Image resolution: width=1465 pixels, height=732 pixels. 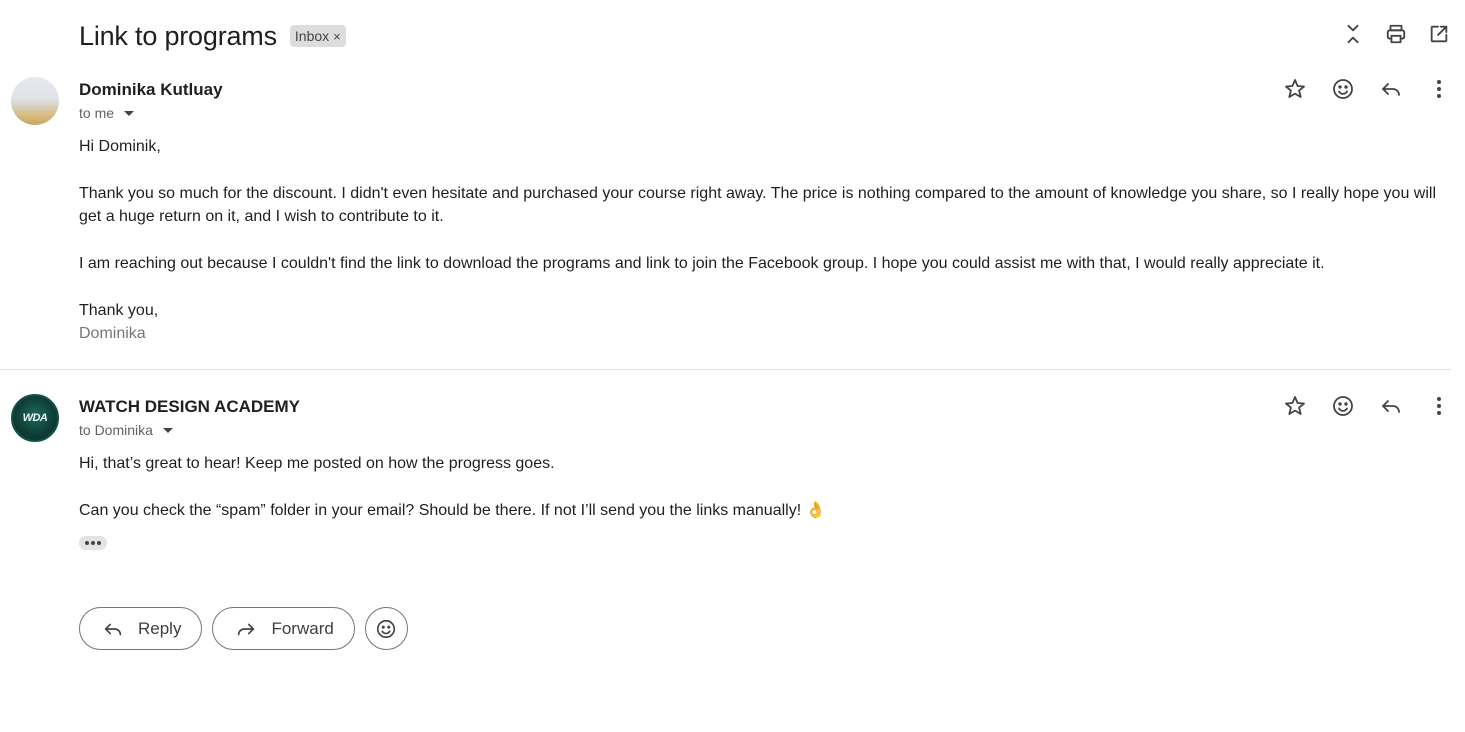 I want to click on subject-row: Link to programs Inbox ×, so click(x=212, y=36).